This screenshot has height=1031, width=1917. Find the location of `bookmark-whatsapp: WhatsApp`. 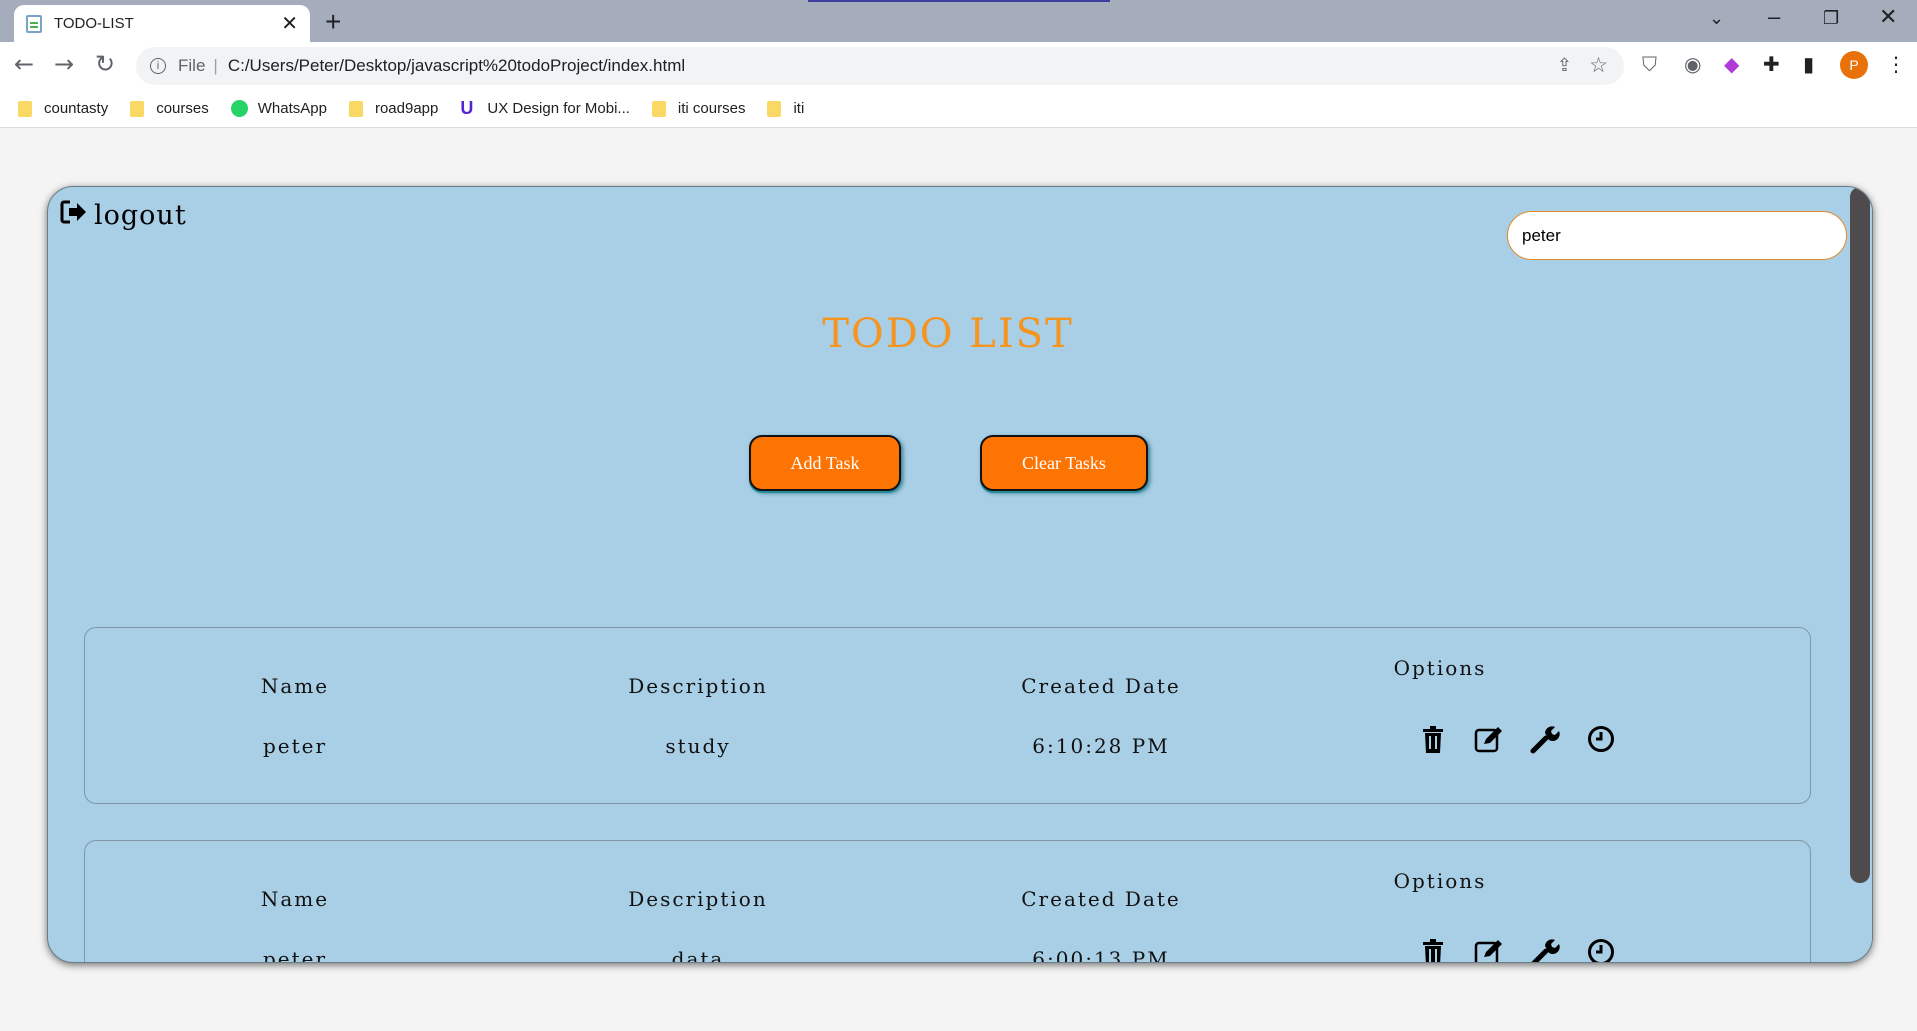

bookmark-whatsapp: WhatsApp is located at coordinates (278, 108).